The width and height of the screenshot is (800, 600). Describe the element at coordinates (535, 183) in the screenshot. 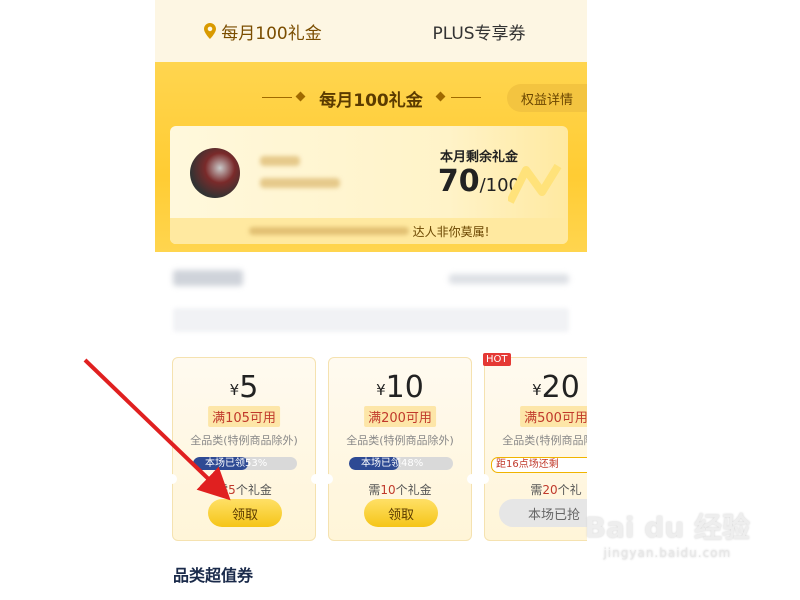

I see `decorative-chevron-icon` at that location.